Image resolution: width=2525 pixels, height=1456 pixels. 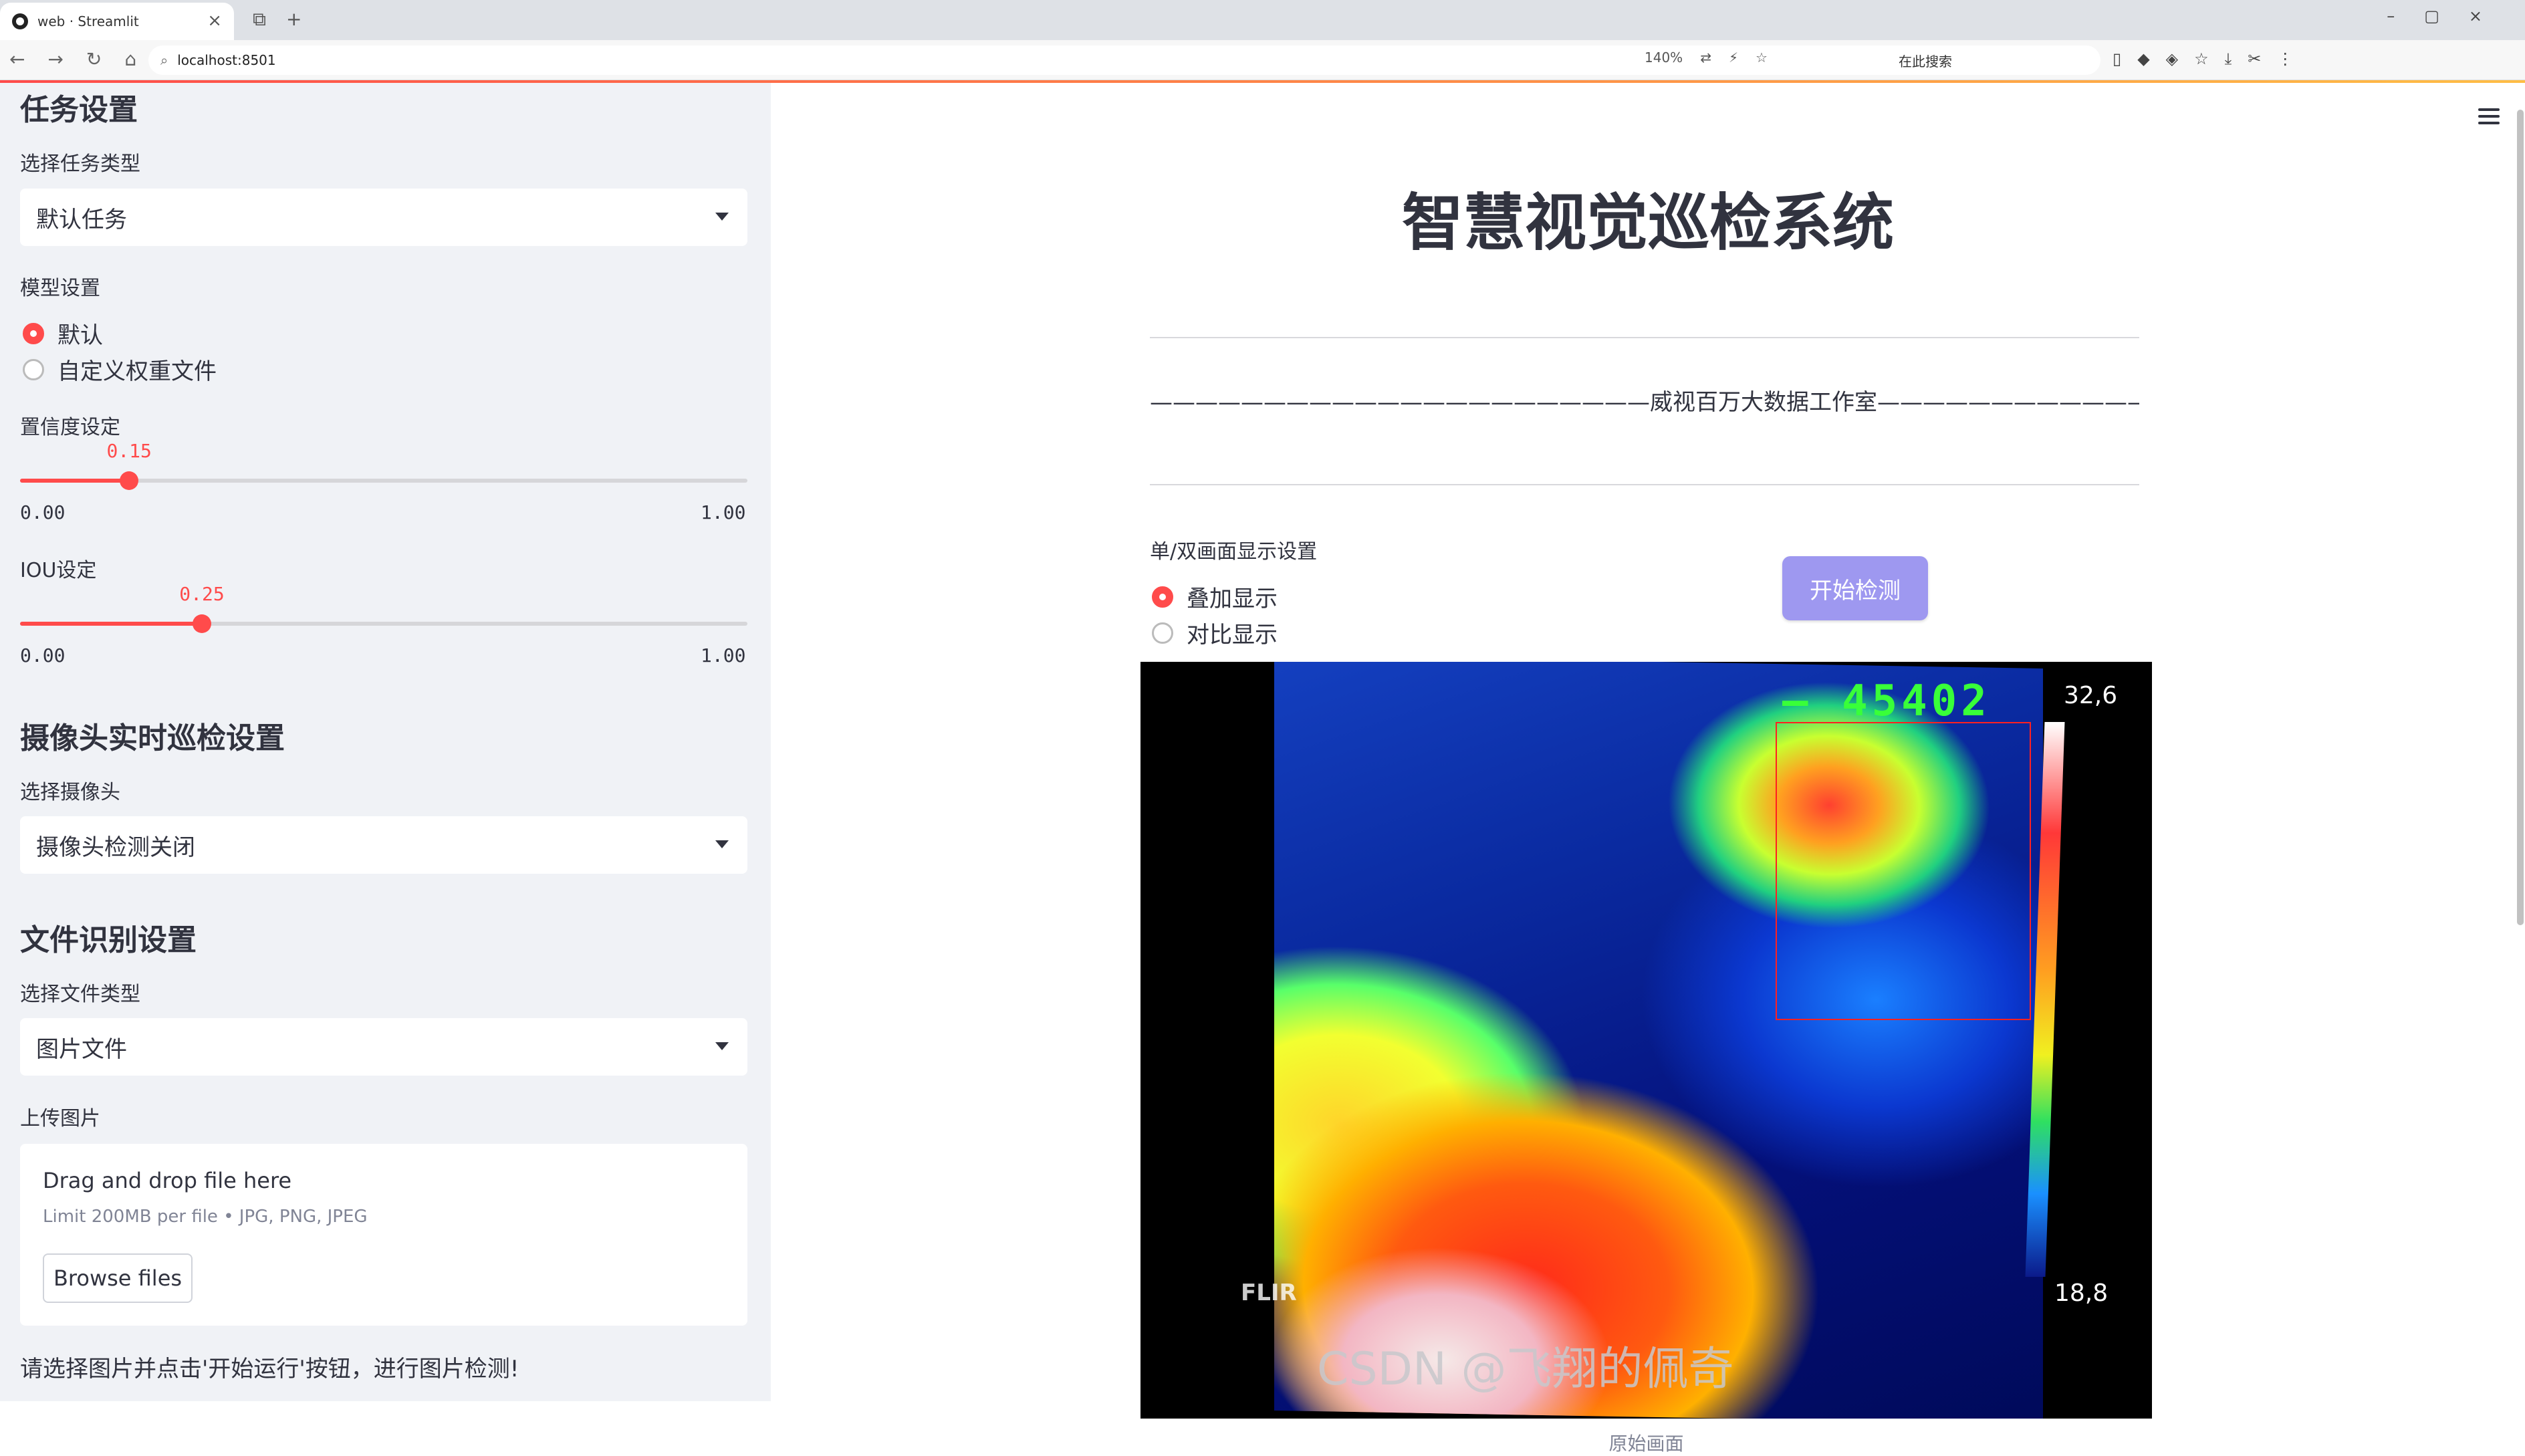 I want to click on confidence-value: 0.15, so click(x=129, y=451).